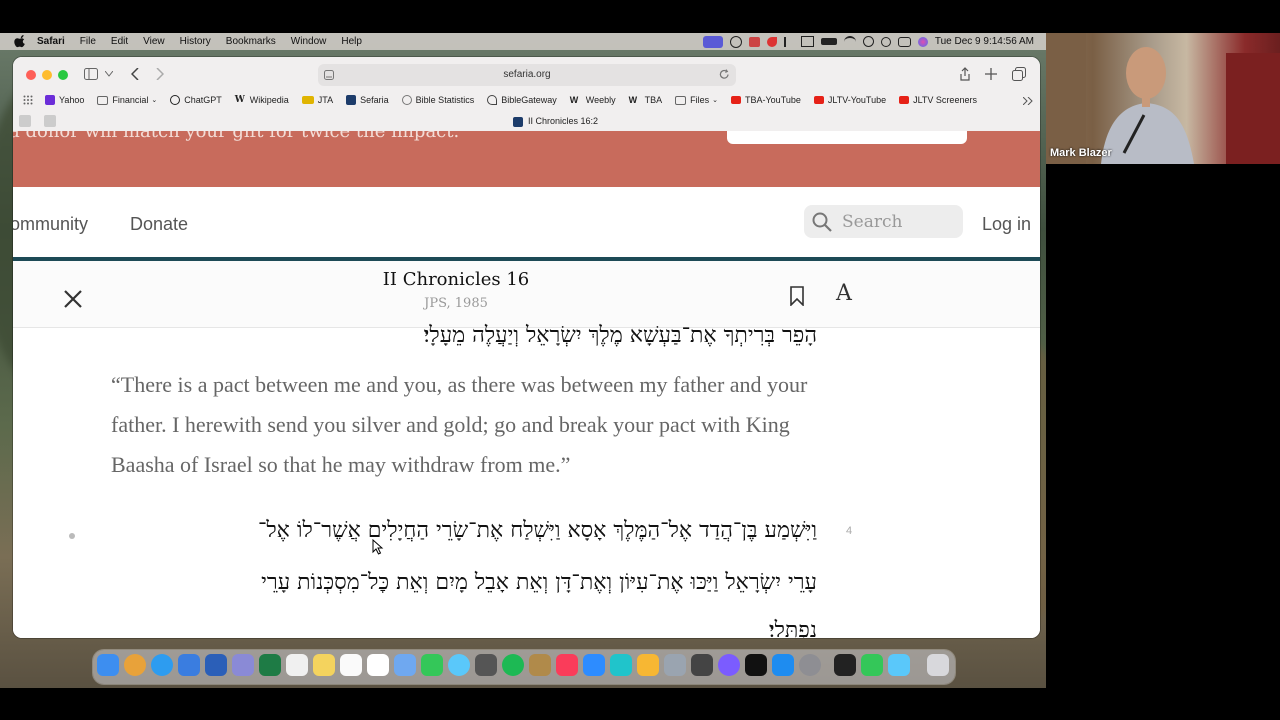 This screenshot has width=1280, height=720. I want to click on photos-icon, so click(648, 665).